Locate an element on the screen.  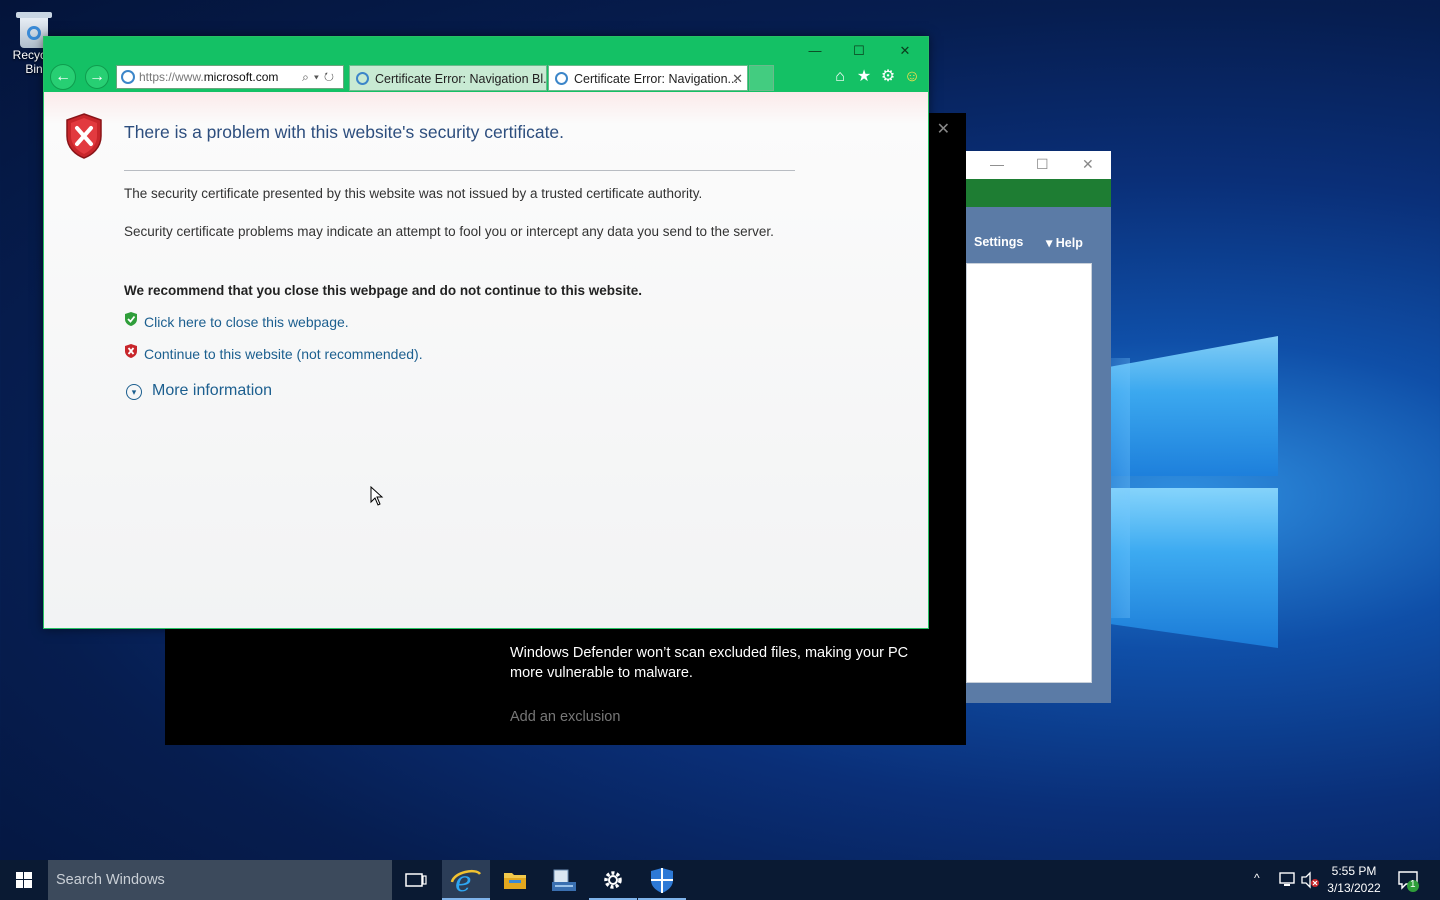
forward-button: → is located at coordinates (97, 77).